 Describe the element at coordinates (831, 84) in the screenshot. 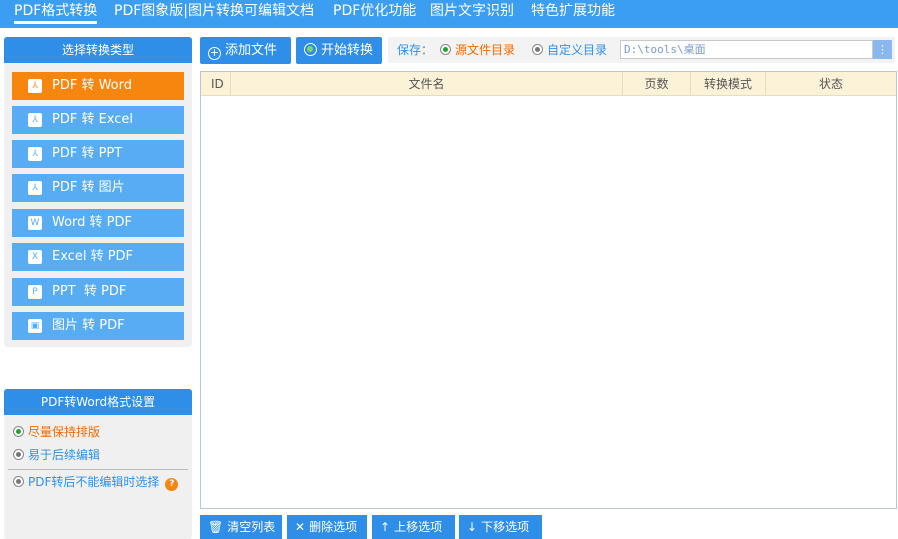

I see `column-status: 状态` at that location.